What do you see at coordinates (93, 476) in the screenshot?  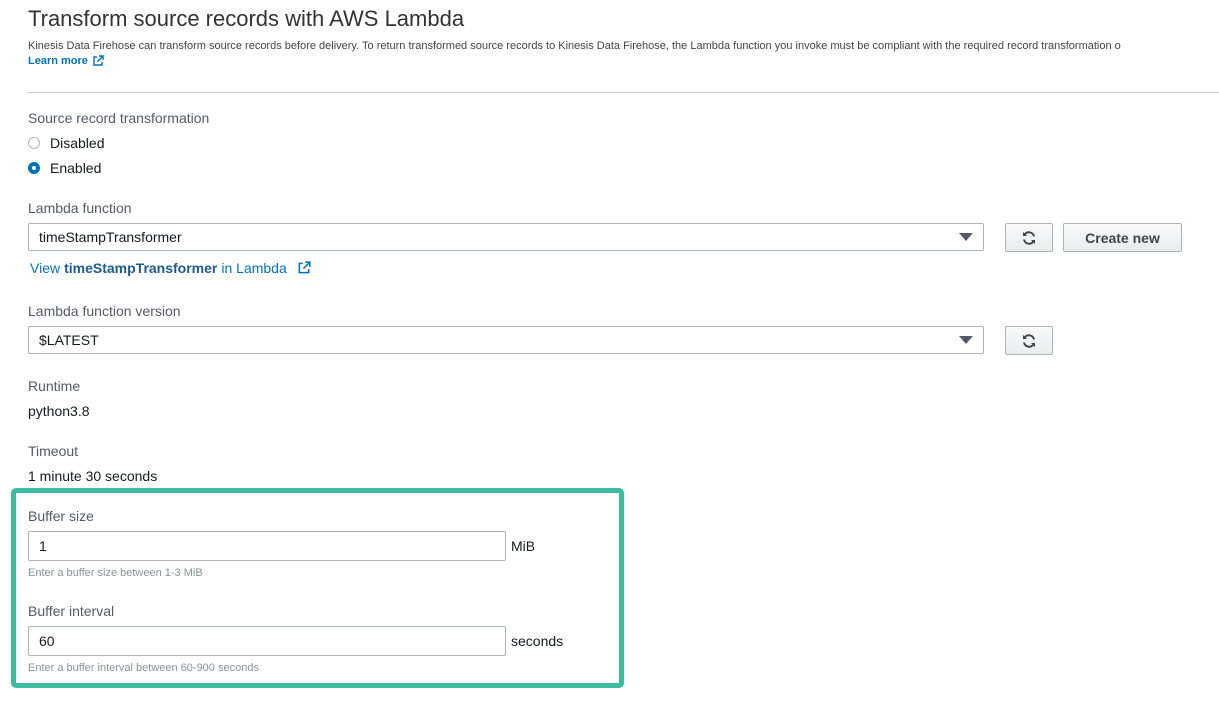 I see `timeout-value: 1 minute 30 seconds` at bounding box center [93, 476].